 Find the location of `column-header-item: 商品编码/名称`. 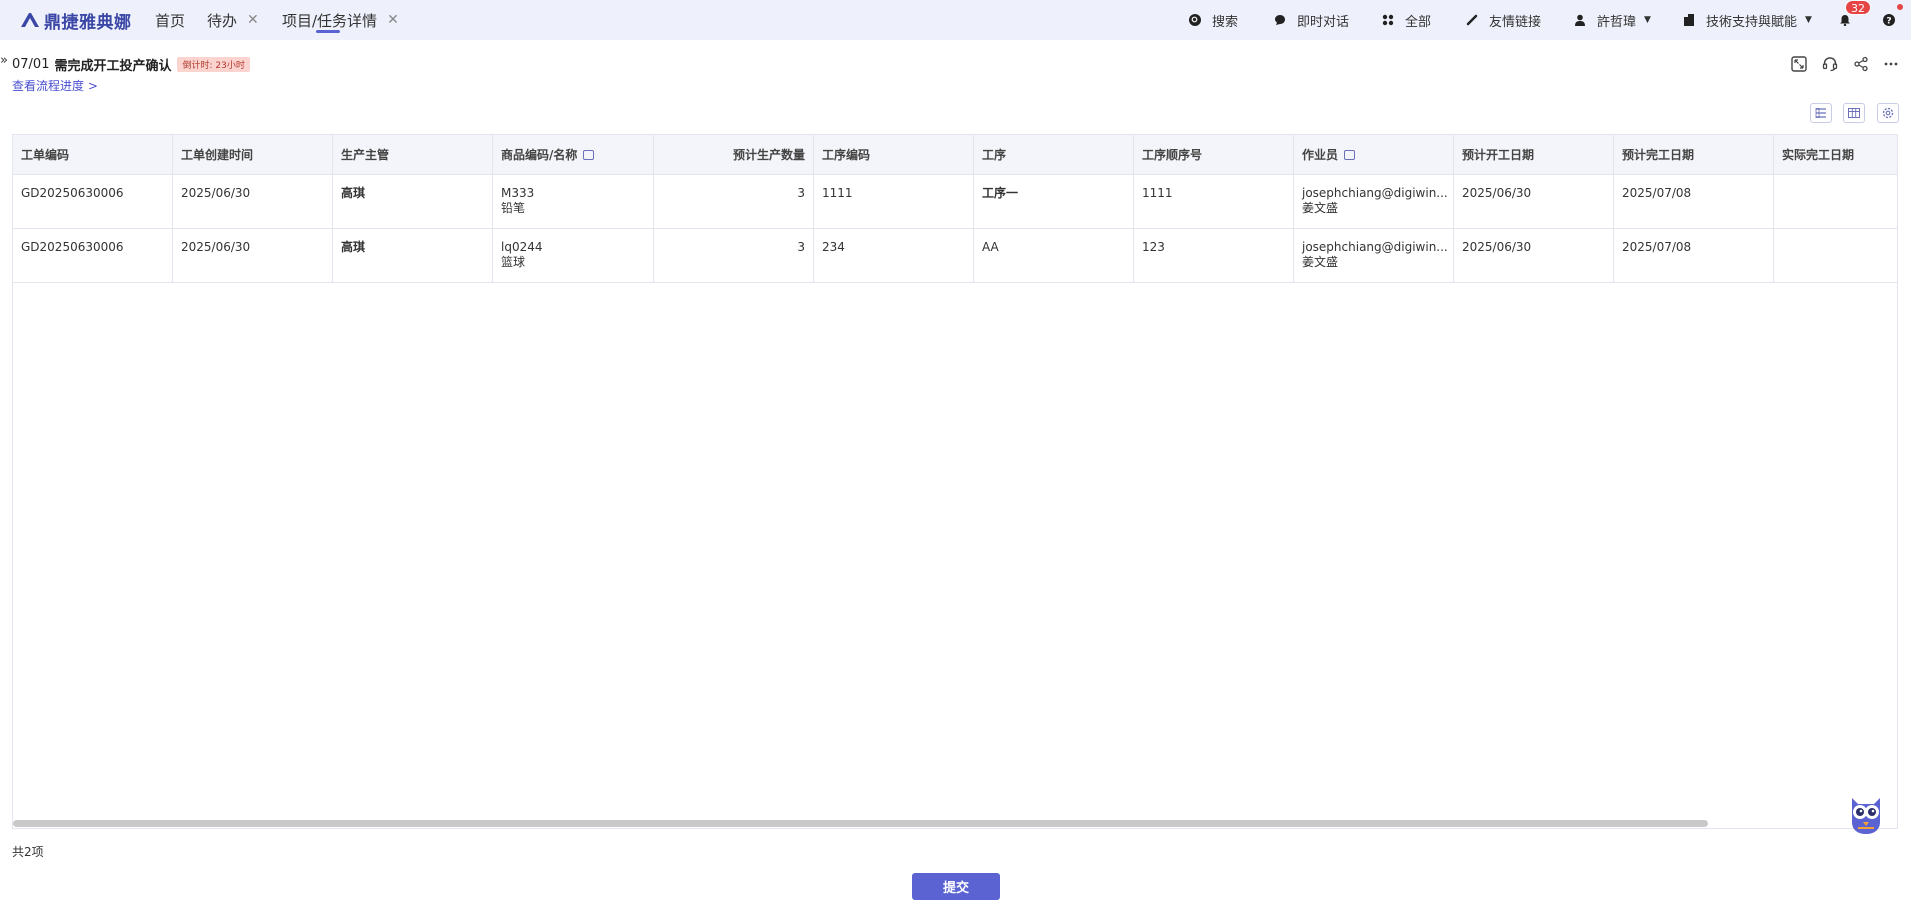

column-header-item: 商品编码/名称 is located at coordinates (573, 155).